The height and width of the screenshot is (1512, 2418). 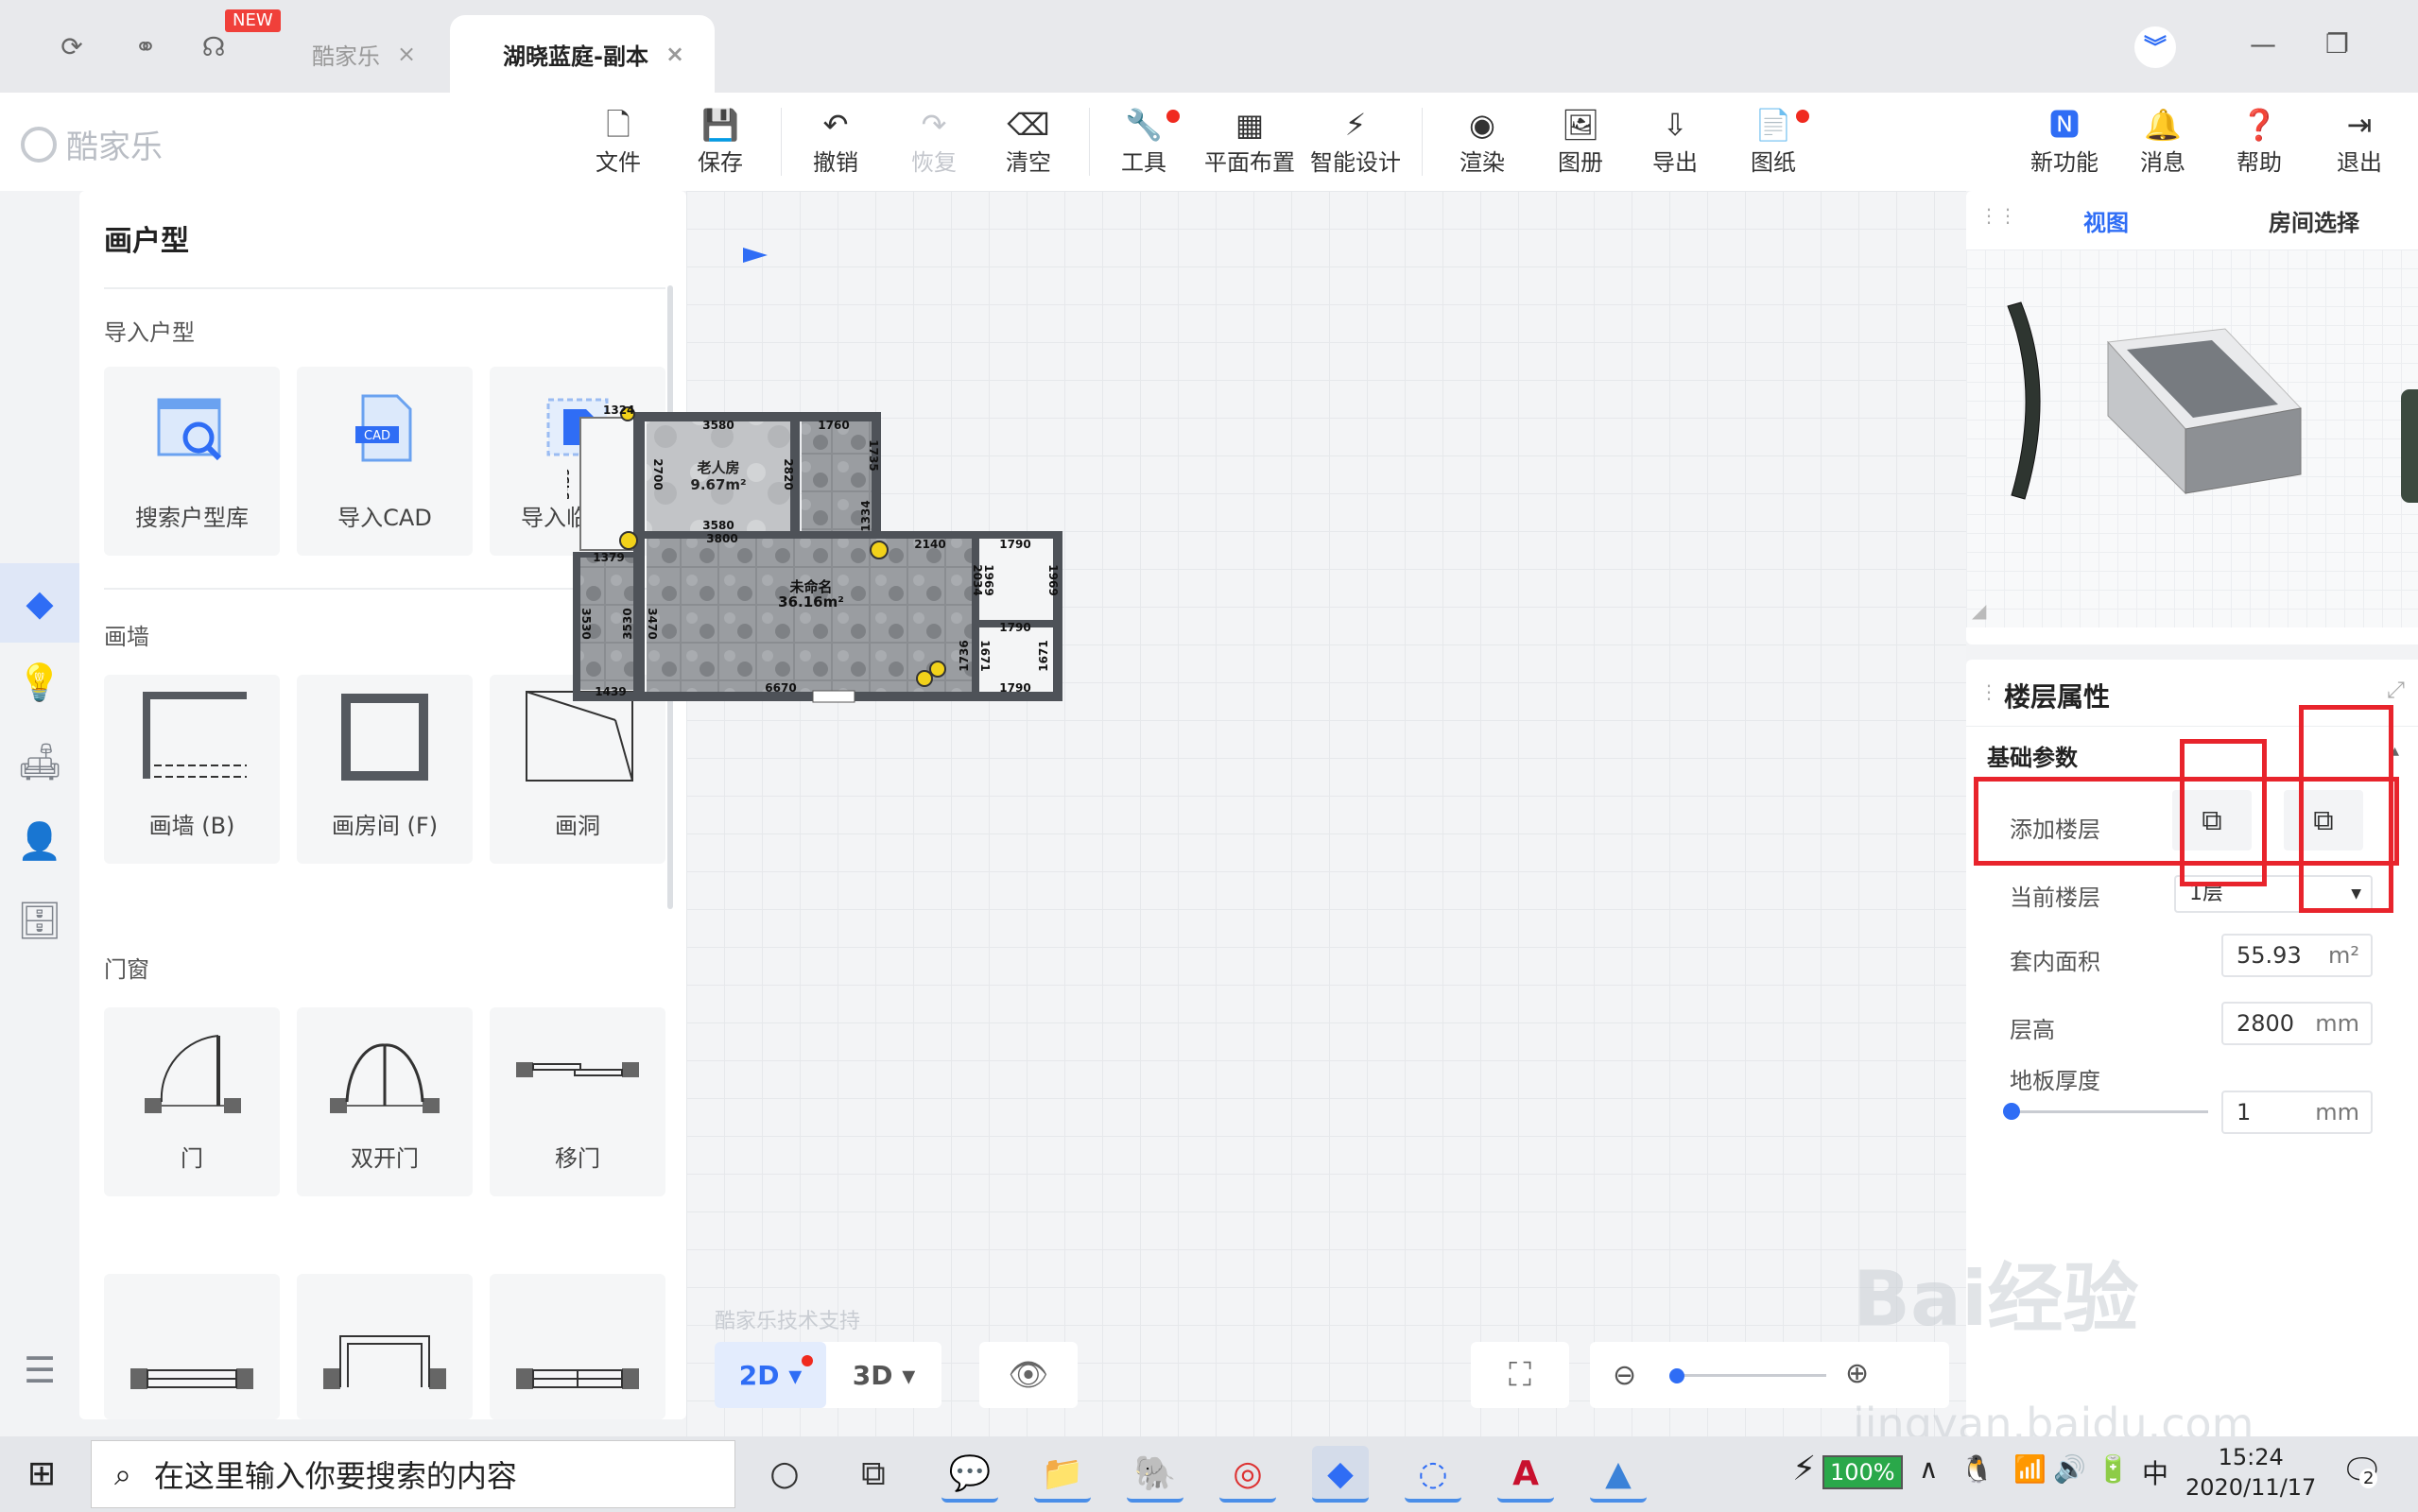 What do you see at coordinates (1676, 1375) in the screenshot?
I see `zoom-slider-handle` at bounding box center [1676, 1375].